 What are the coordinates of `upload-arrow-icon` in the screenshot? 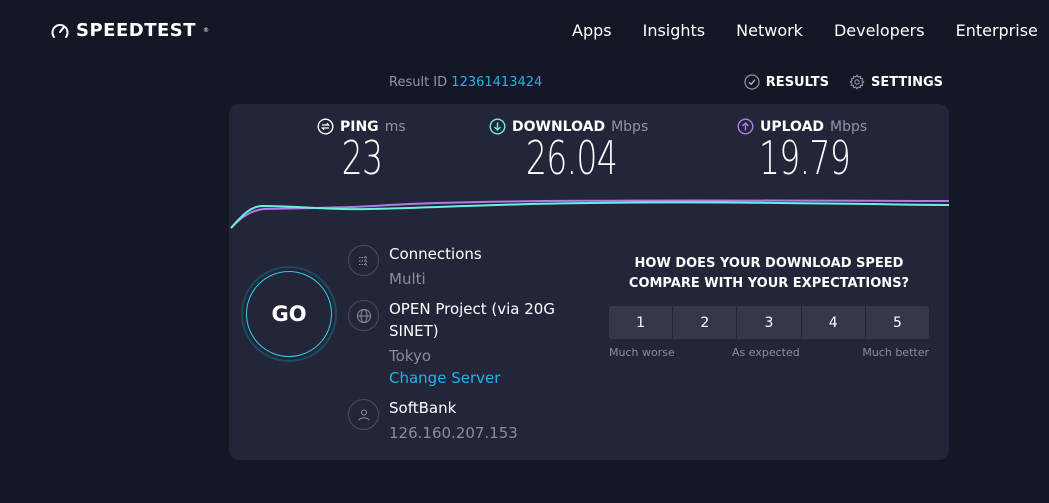 It's located at (745, 126).